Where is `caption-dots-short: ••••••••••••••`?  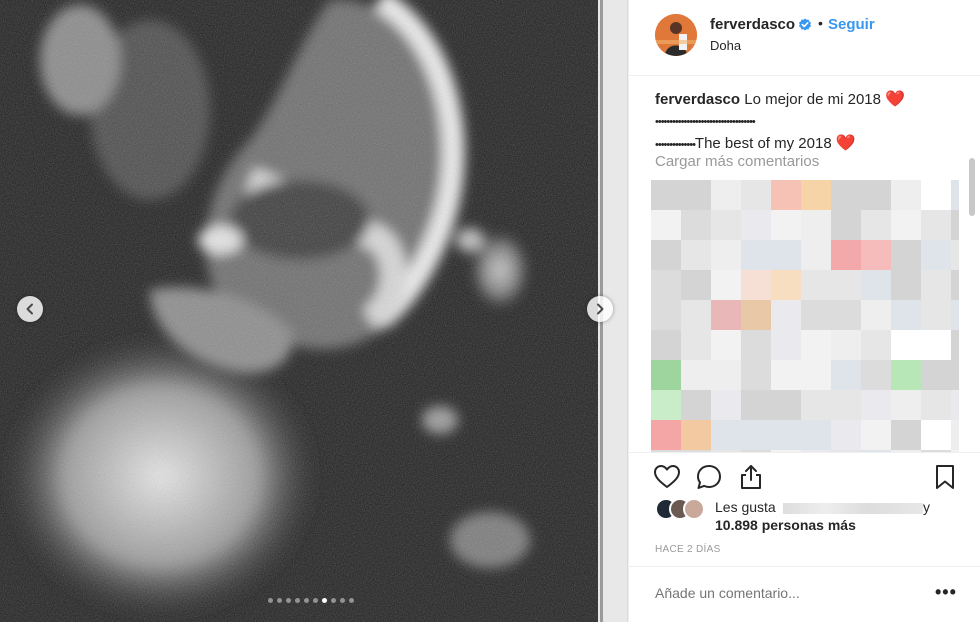
caption-dots-short: •••••••••••••• is located at coordinates (675, 145).